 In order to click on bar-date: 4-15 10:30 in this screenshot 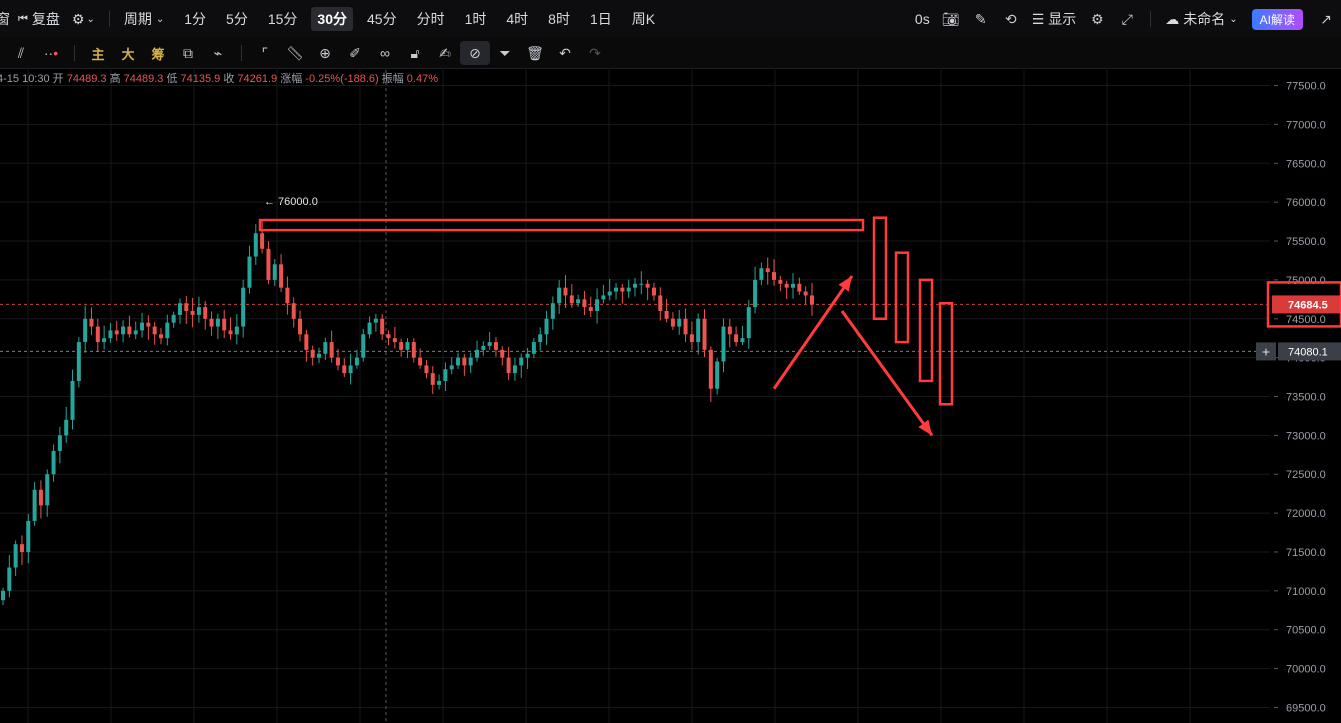, I will do `click(25, 79)`.